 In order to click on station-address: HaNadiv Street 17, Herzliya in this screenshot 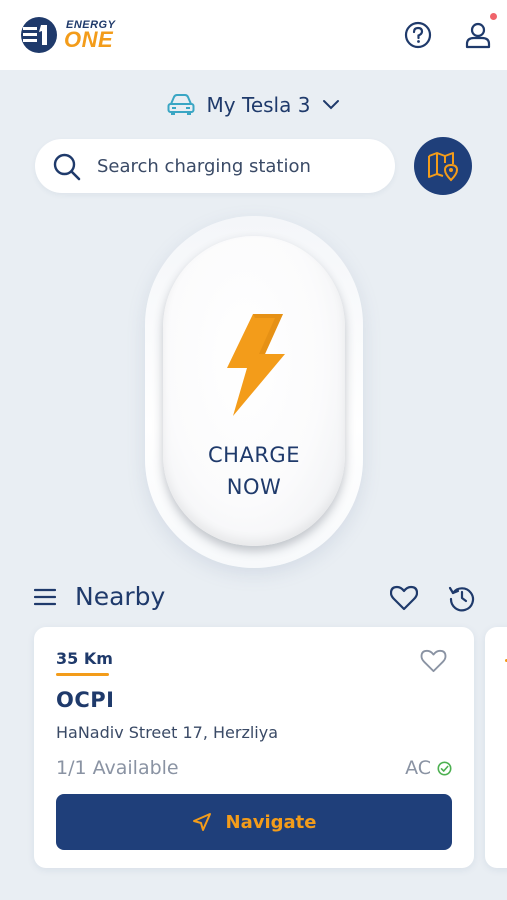, I will do `click(167, 732)`.